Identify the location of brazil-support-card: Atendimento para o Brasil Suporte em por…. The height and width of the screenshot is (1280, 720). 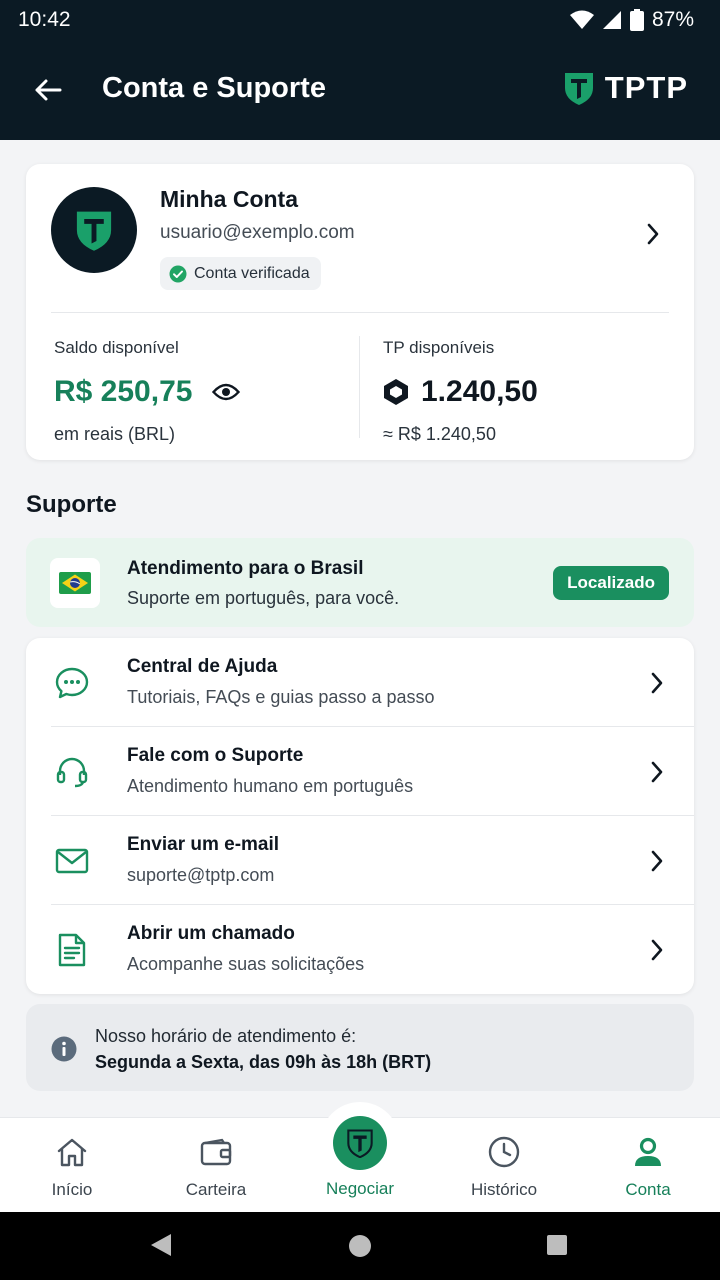
(360, 582).